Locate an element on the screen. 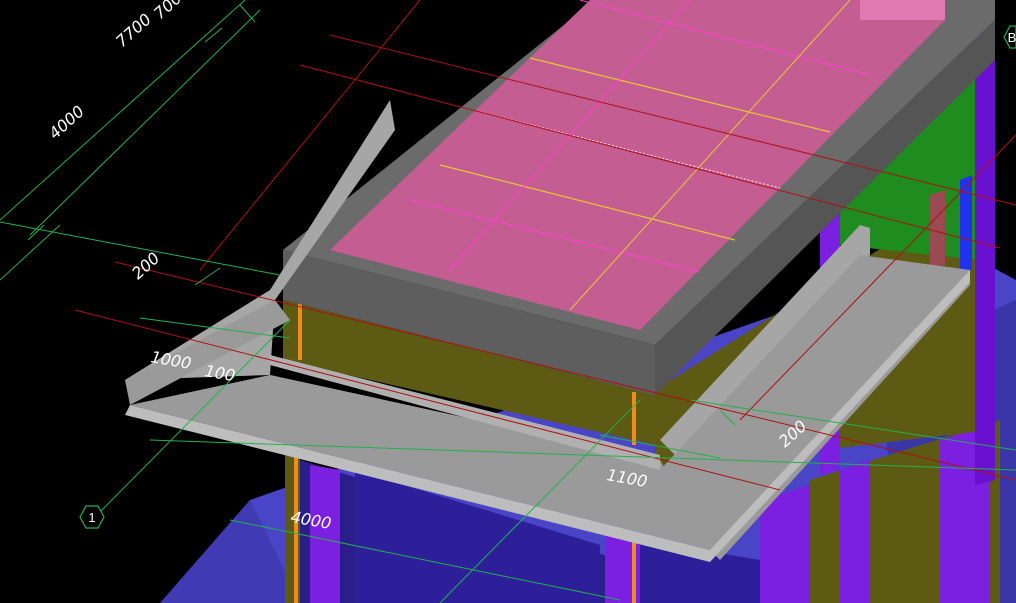 The height and width of the screenshot is (603, 1016). axis-marker-1-label: 1 is located at coordinates (91, 517).